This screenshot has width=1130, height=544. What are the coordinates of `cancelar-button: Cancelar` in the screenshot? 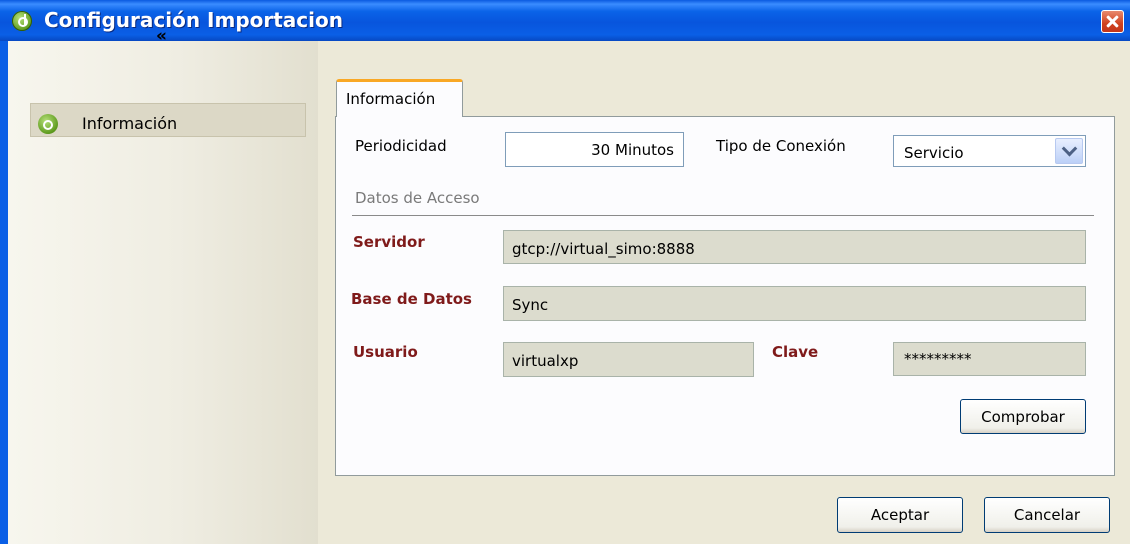 It's located at (1047, 515).